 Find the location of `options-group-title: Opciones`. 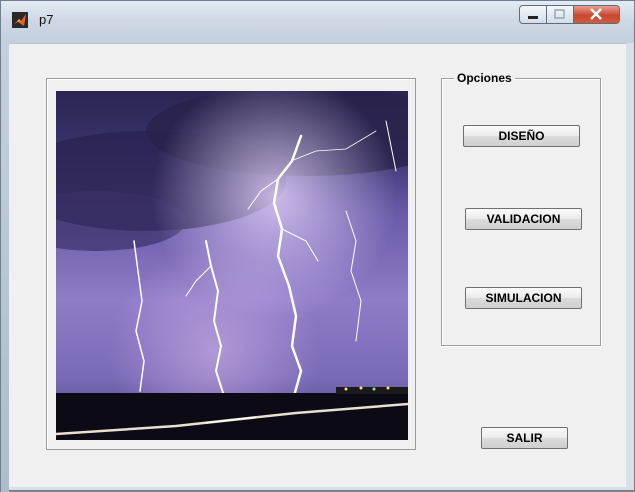

options-group-title: Opciones is located at coordinates (484, 78).